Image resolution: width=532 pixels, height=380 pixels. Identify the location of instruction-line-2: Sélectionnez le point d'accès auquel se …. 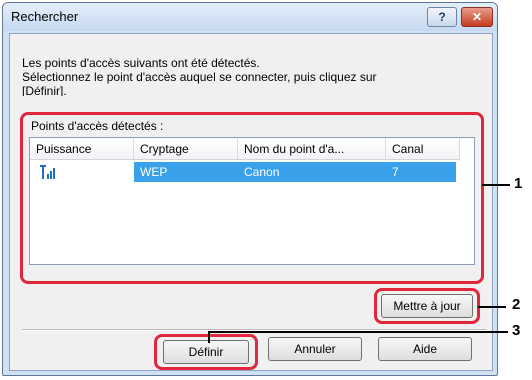
(199, 77).